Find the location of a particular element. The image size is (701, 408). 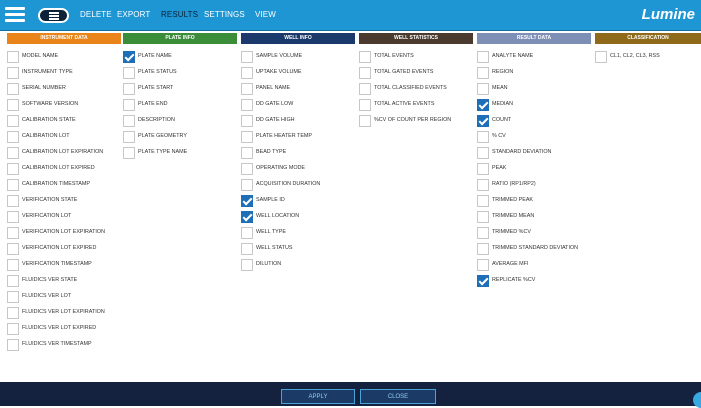

field-row: TOTAL ACTIVE EVENTS is located at coordinates (416, 105).